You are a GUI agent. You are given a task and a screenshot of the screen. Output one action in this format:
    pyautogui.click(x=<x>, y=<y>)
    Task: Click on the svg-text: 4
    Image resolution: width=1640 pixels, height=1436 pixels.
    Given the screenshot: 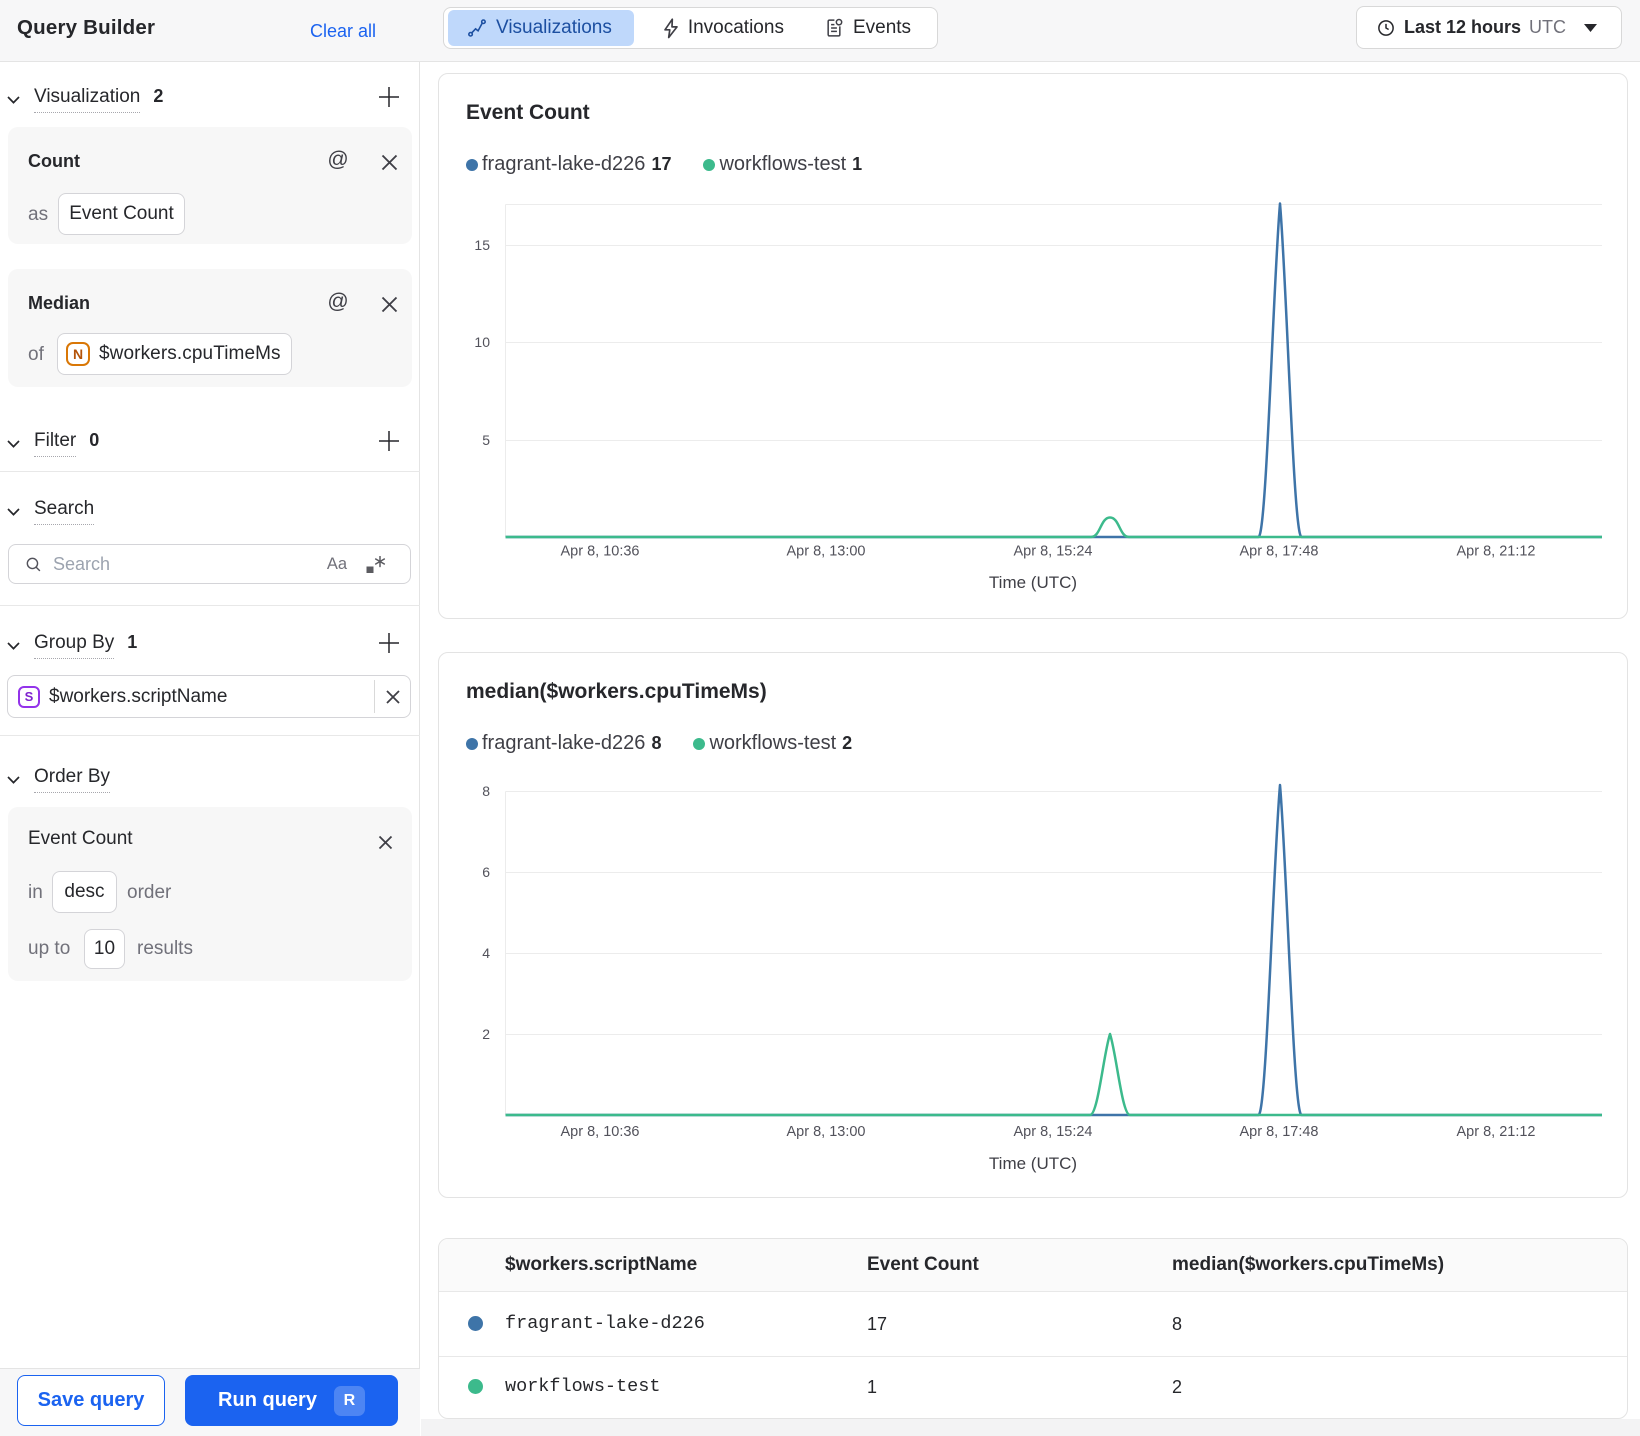 What is the action you would take?
    pyautogui.click(x=486, y=953)
    